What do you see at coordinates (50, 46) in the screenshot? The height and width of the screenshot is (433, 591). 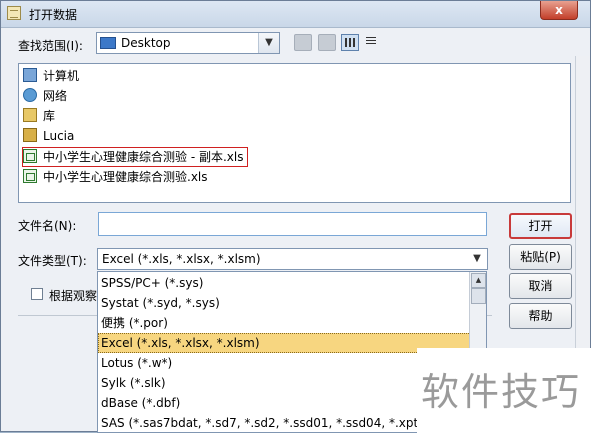 I see `look-in-label: 查找范围(I):` at bounding box center [50, 46].